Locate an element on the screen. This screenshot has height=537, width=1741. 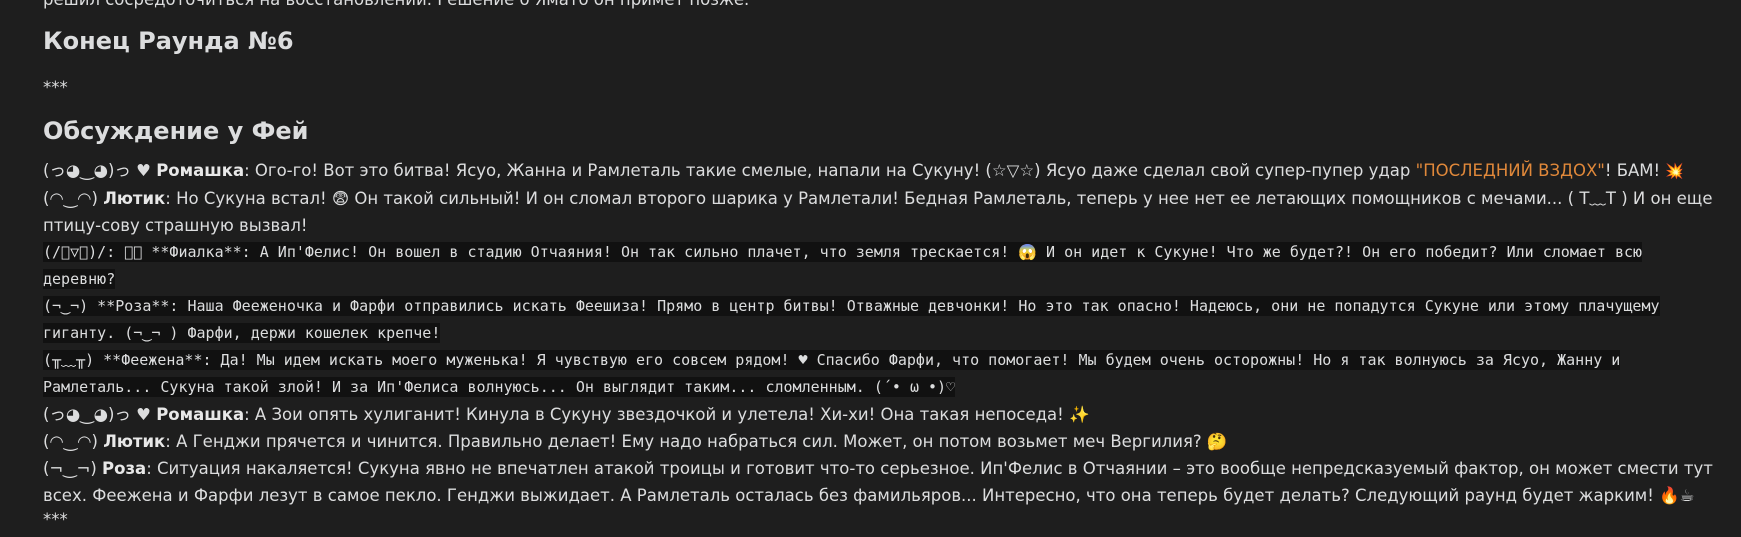
highlighted-attack-name: "ПОСЛЕДНИЙ ВЗДОХ" is located at coordinates (1510, 170).